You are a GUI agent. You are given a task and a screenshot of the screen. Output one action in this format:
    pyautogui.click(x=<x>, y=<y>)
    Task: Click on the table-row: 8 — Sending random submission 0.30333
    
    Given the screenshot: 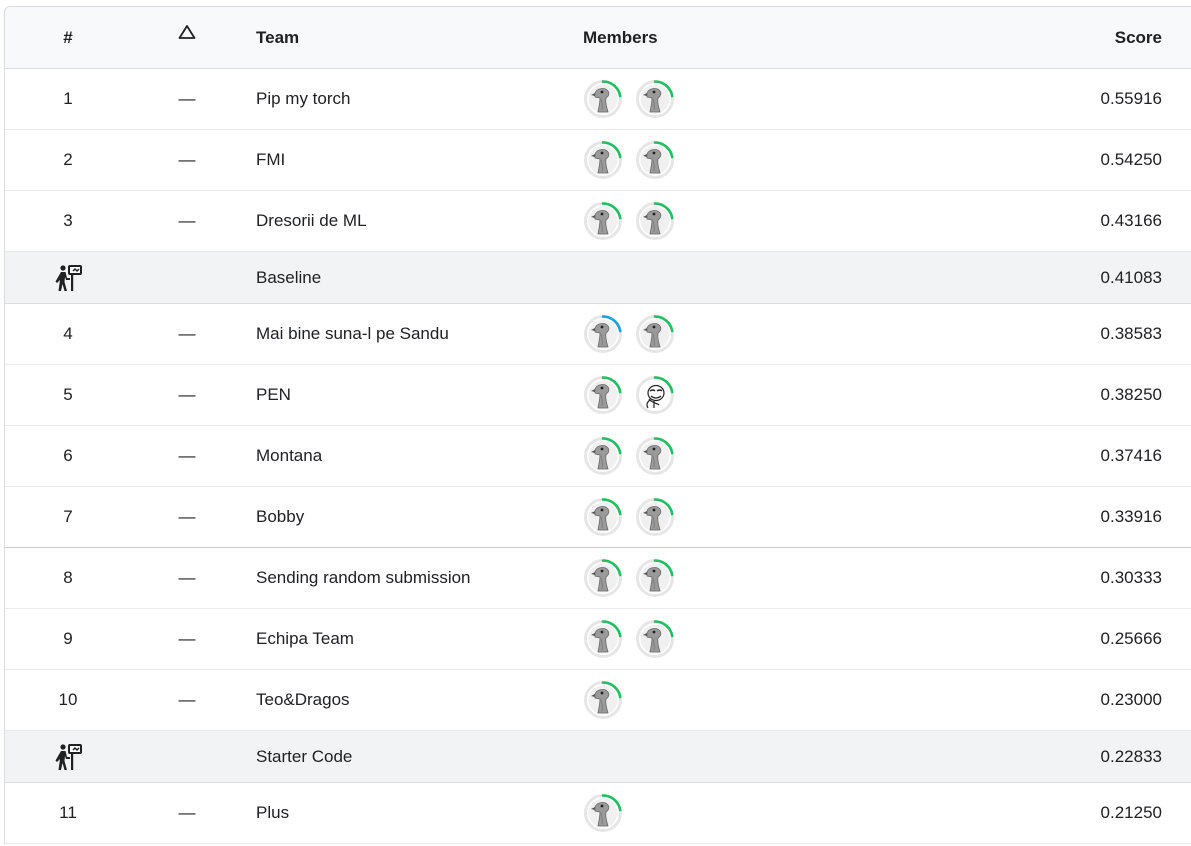 What is the action you would take?
    pyautogui.click(x=598, y=578)
    